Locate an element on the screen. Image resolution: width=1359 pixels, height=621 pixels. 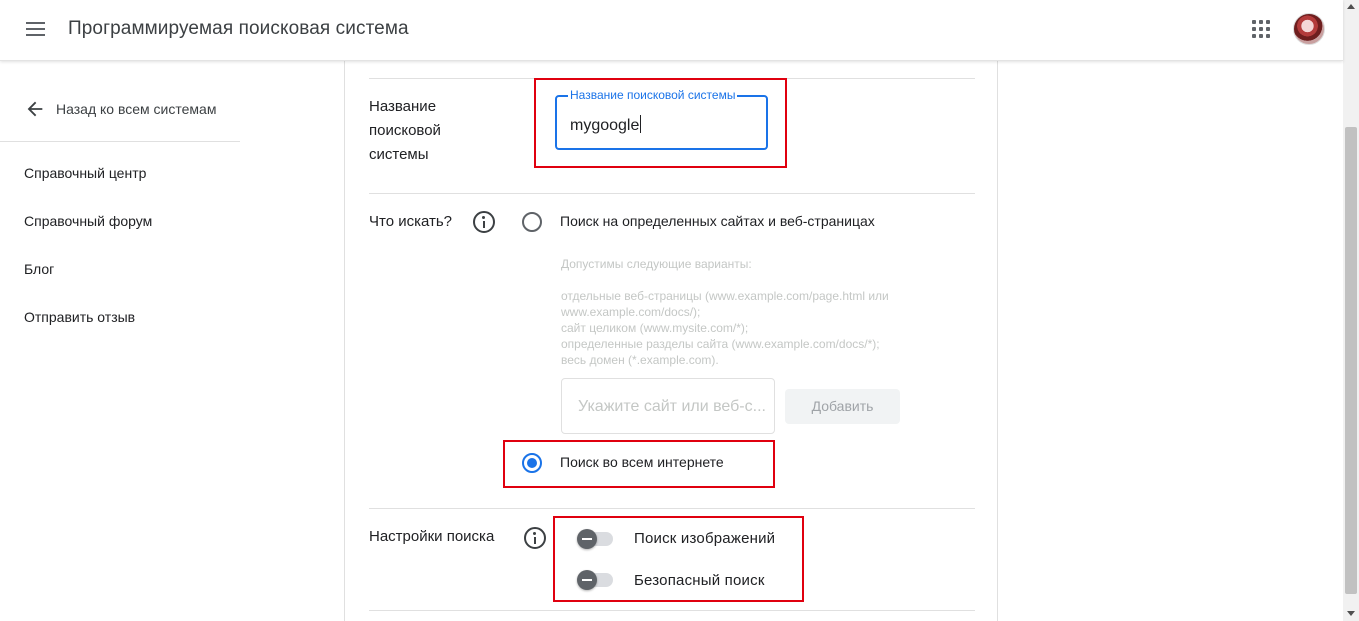
text-cursor is located at coordinates (641, 124).